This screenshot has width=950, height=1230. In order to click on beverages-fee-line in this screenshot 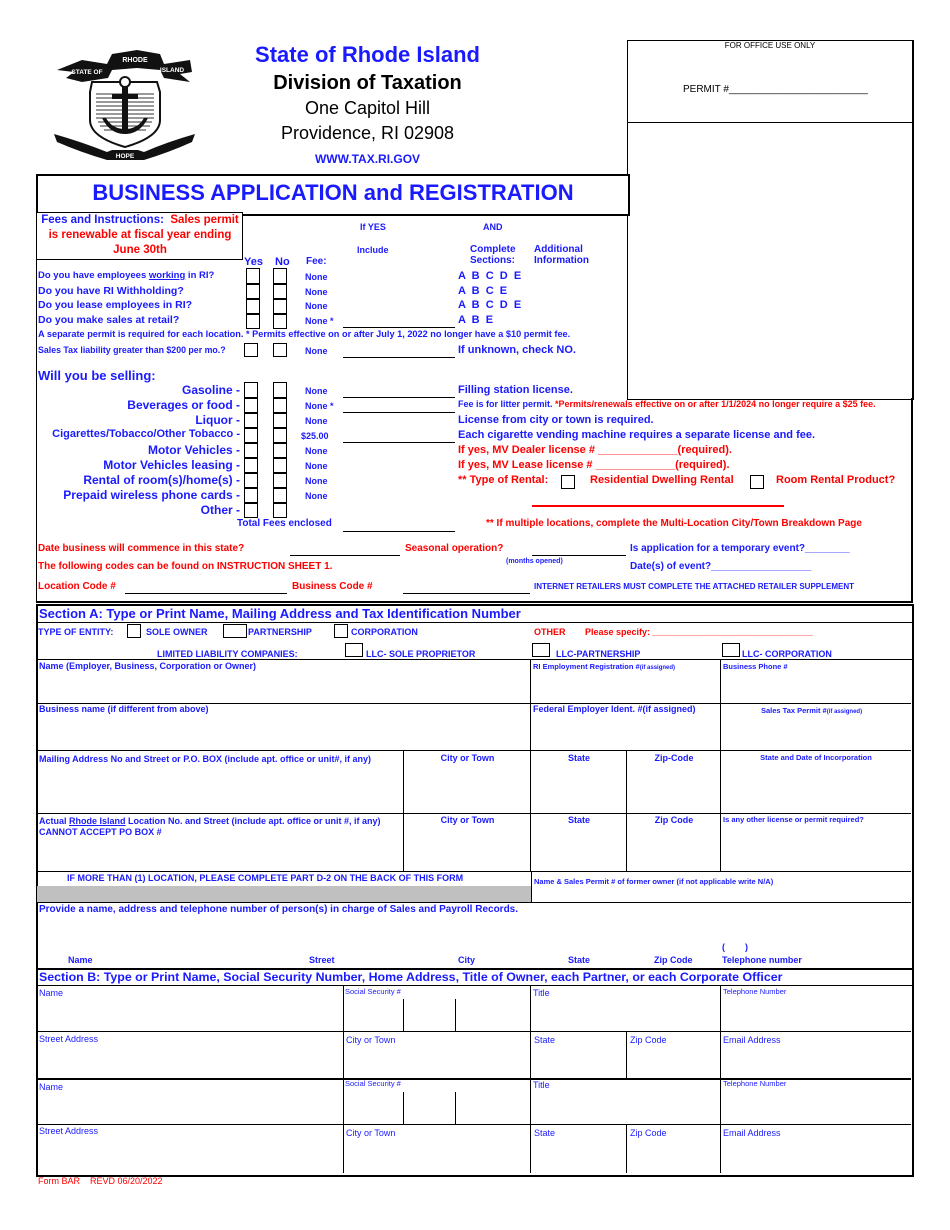, I will do `click(399, 412)`.